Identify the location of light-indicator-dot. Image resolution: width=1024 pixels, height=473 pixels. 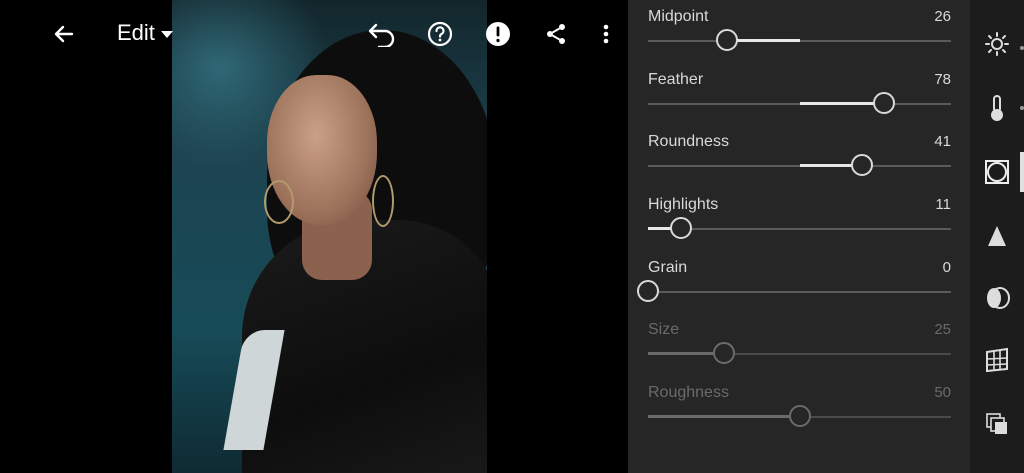
(1022, 48).